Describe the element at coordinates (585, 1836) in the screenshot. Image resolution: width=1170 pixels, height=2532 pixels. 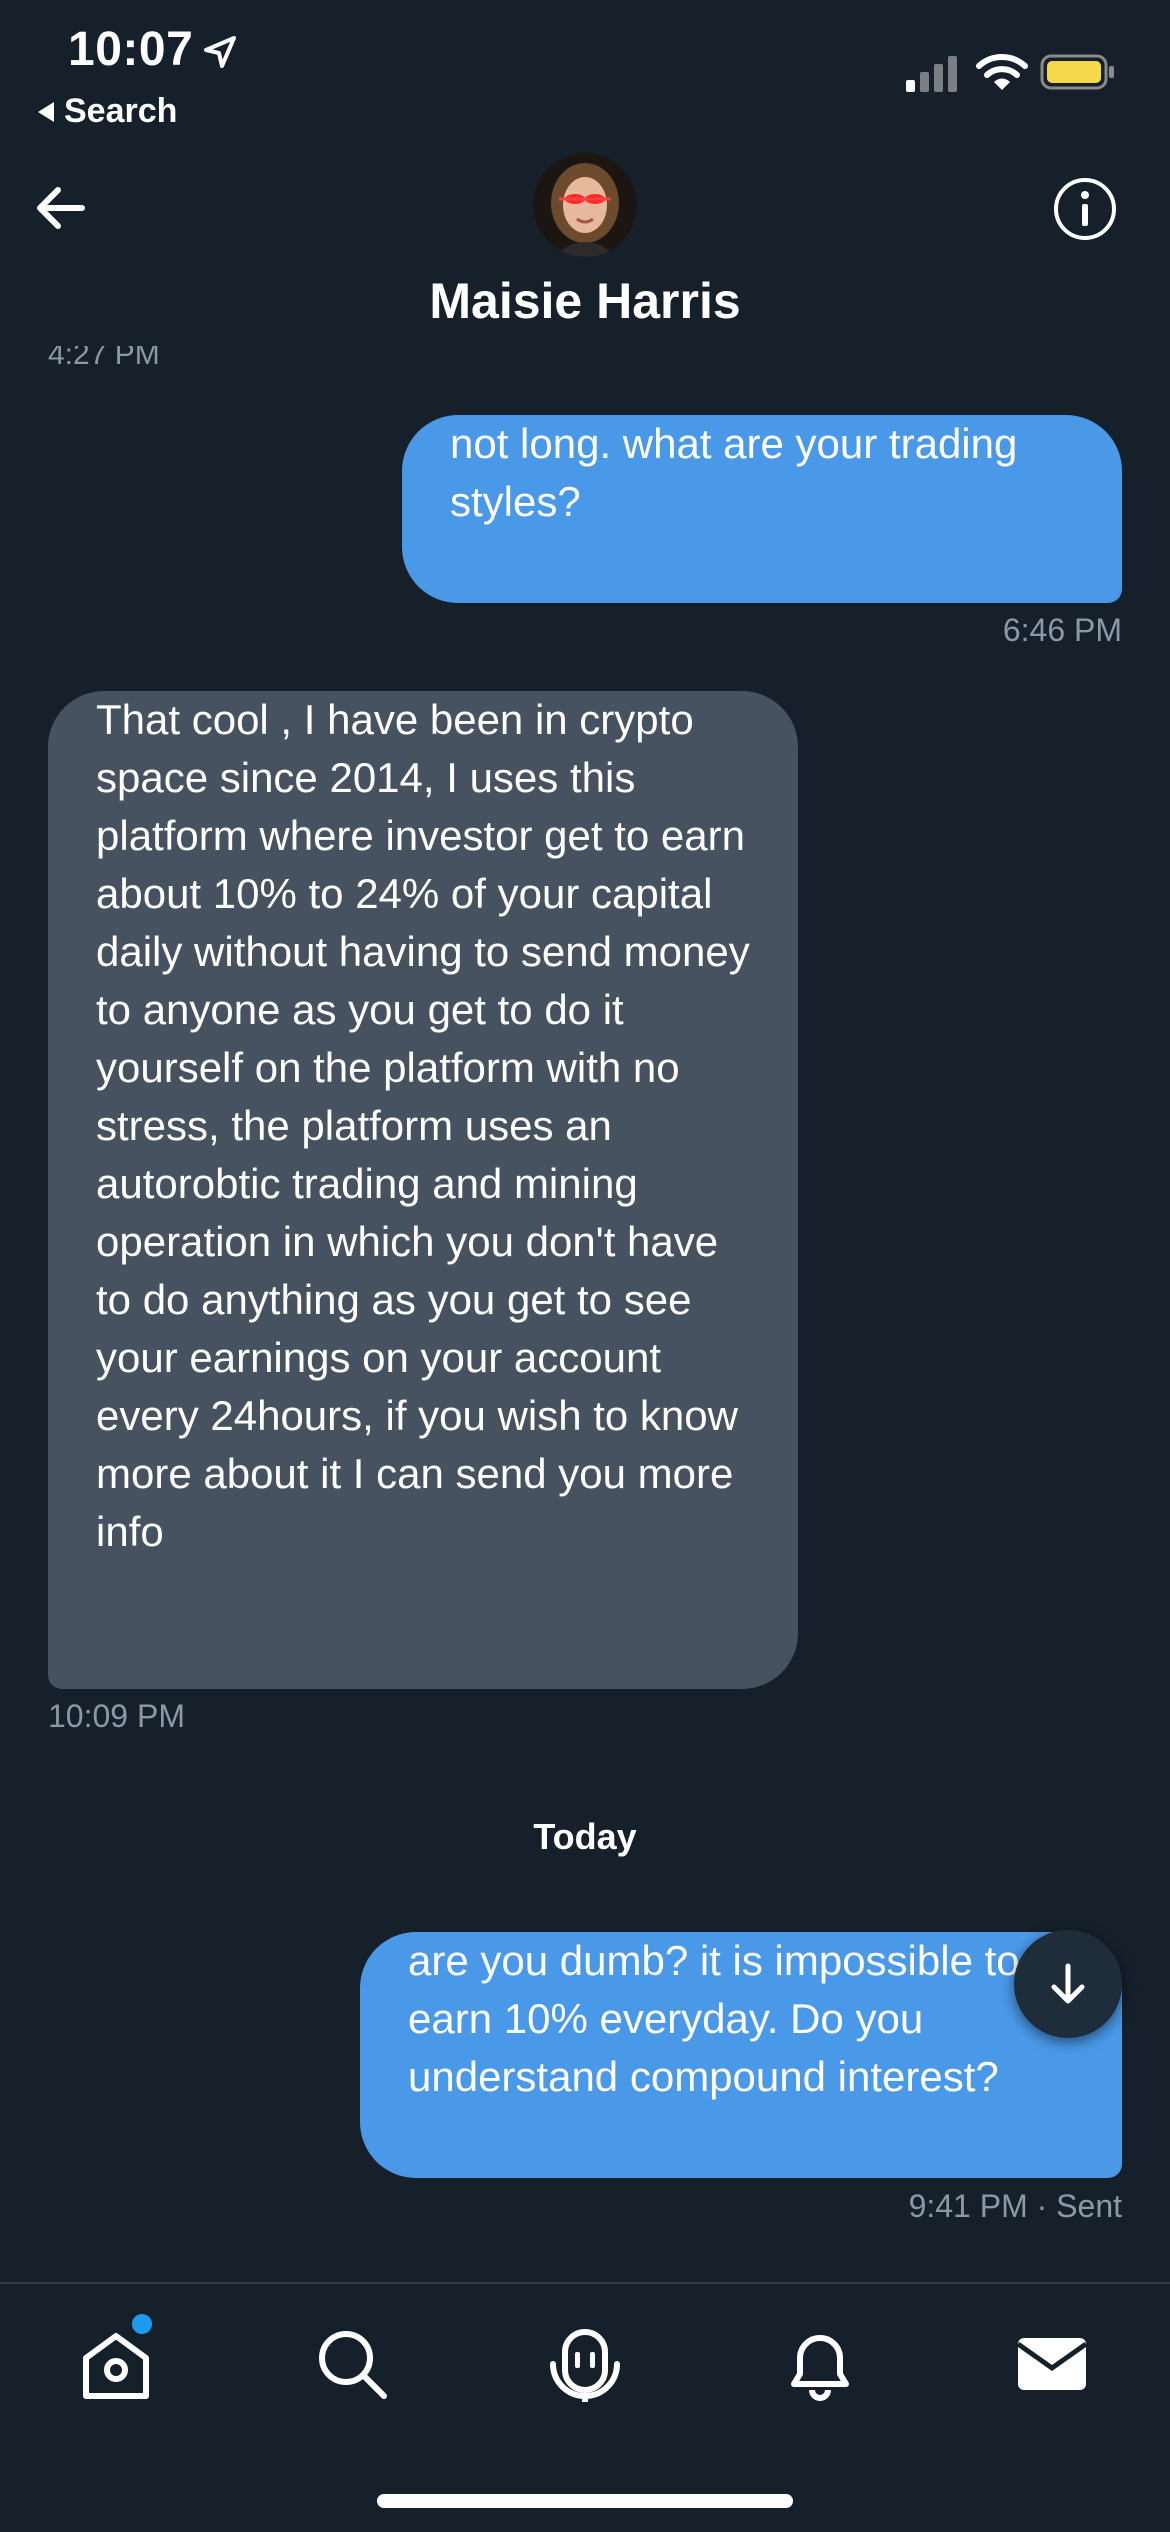
I see `day-separator: Today` at that location.